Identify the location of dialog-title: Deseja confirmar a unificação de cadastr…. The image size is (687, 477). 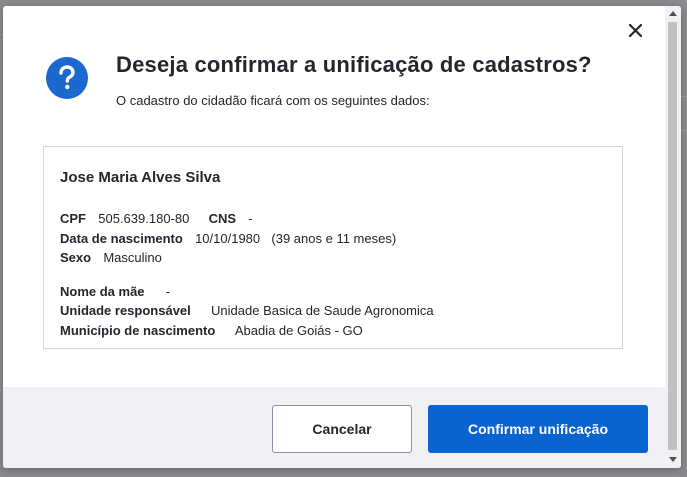
(354, 64).